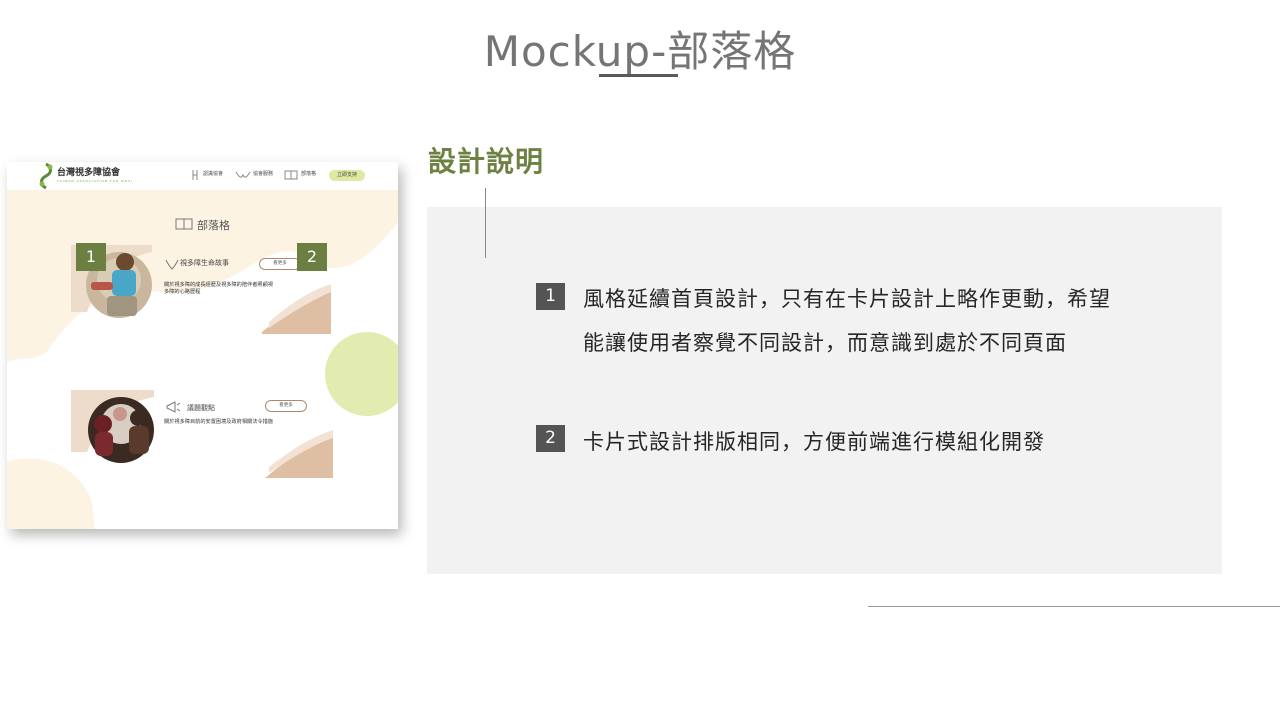 The image size is (1280, 720). I want to click on point-line: 卡片式設計排版相同，方便前端進行模組化開發, so click(814, 442).